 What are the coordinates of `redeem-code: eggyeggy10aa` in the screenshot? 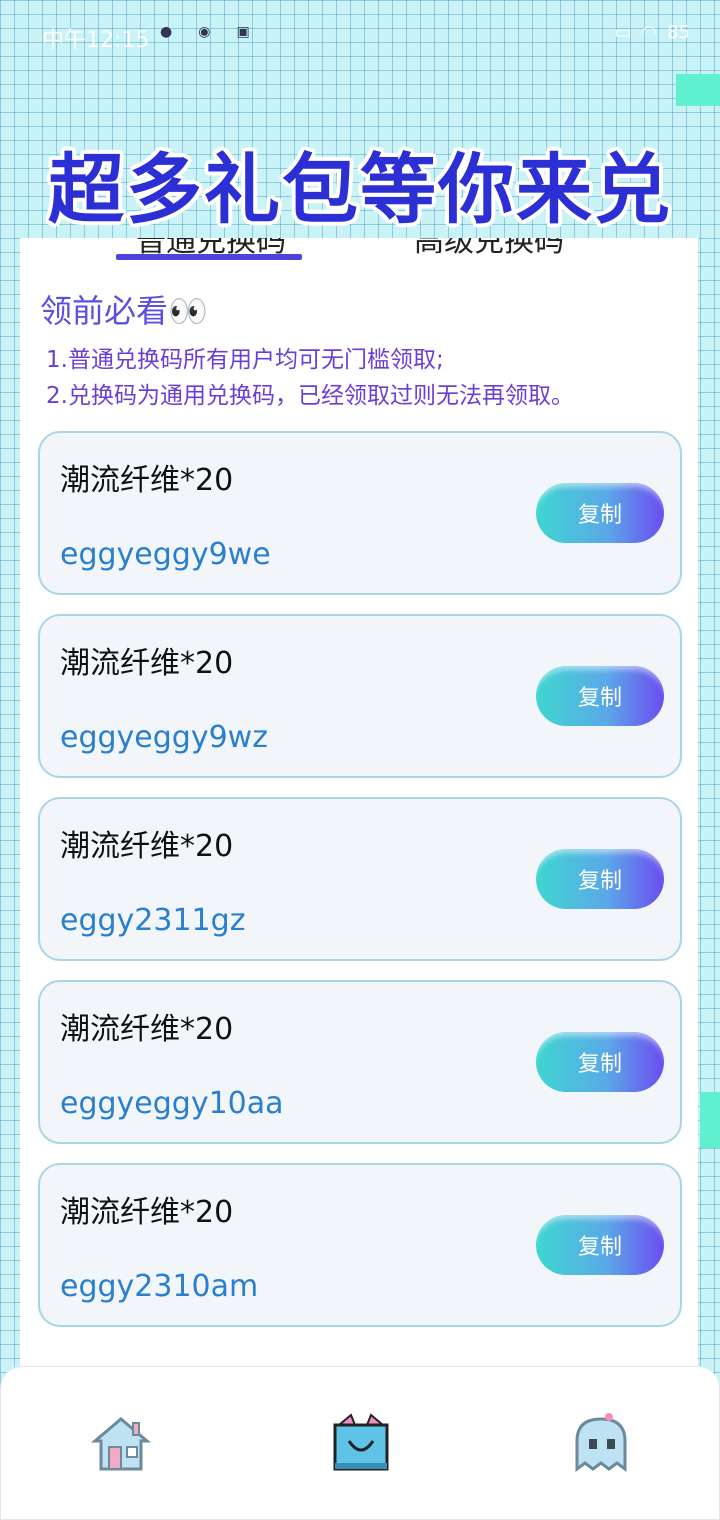 It's located at (172, 1103).